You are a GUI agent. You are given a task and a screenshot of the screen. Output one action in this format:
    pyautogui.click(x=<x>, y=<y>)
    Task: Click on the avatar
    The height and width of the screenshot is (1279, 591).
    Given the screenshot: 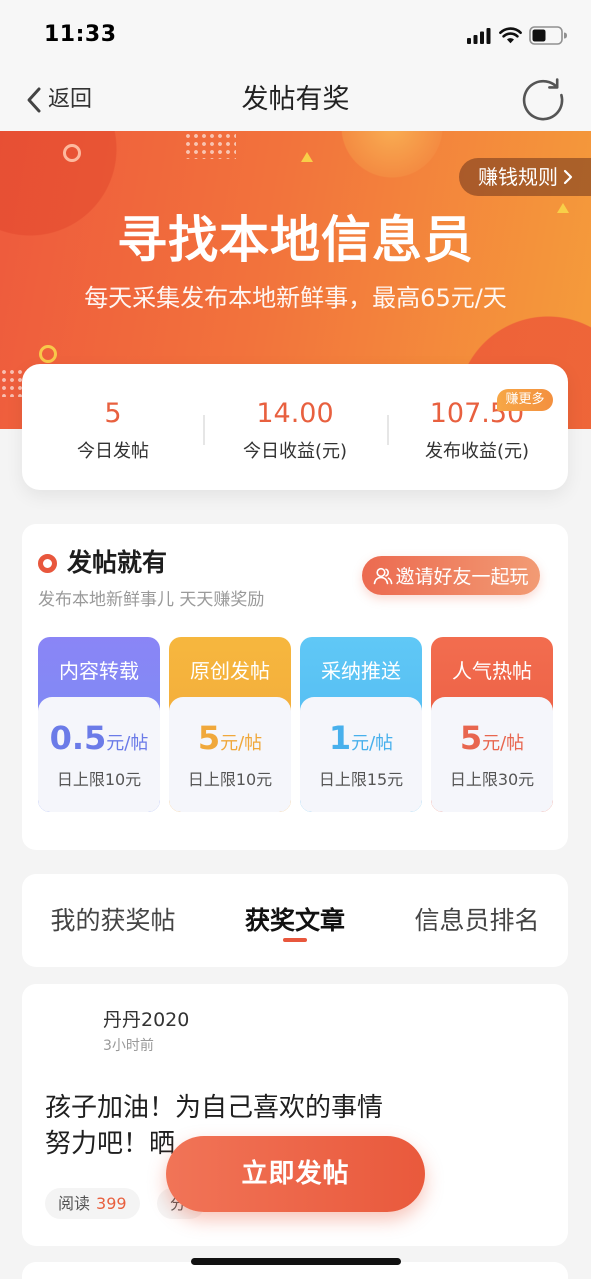 What is the action you would take?
    pyautogui.click(x=70, y=1030)
    